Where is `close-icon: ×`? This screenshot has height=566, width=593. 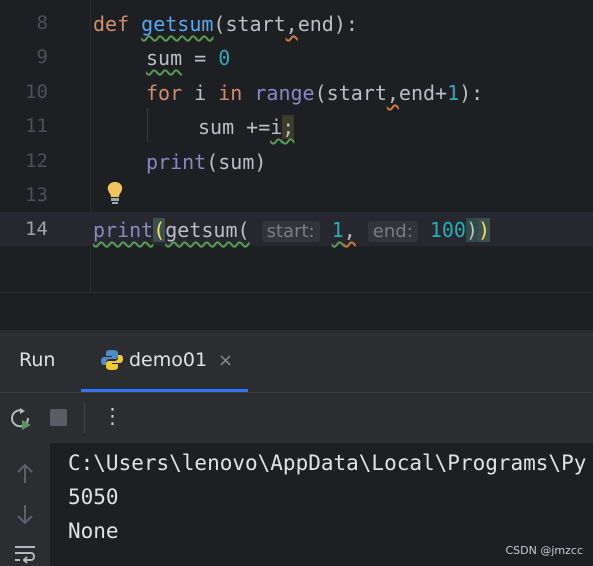 close-icon: × is located at coordinates (225, 360).